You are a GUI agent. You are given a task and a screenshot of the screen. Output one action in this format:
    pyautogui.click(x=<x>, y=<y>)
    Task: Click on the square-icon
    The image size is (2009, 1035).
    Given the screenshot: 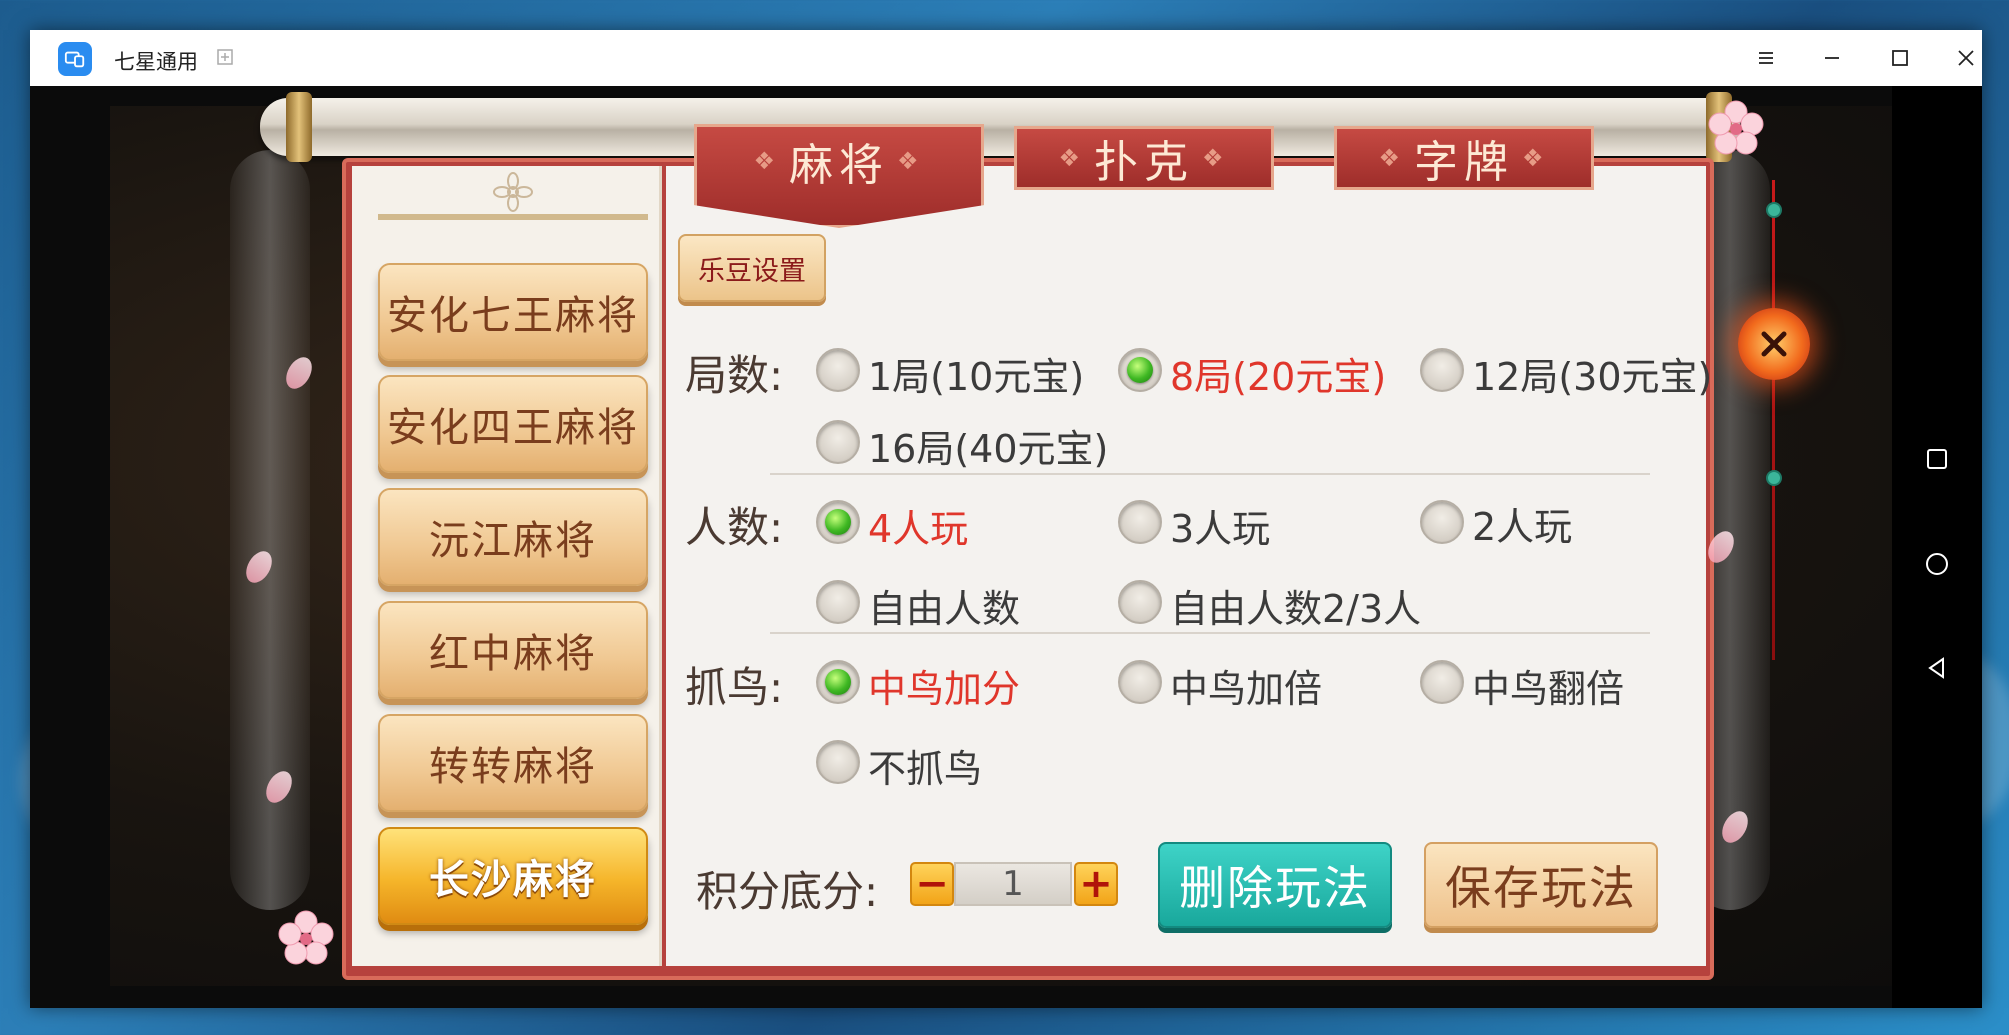 What is the action you would take?
    pyautogui.click(x=1937, y=459)
    